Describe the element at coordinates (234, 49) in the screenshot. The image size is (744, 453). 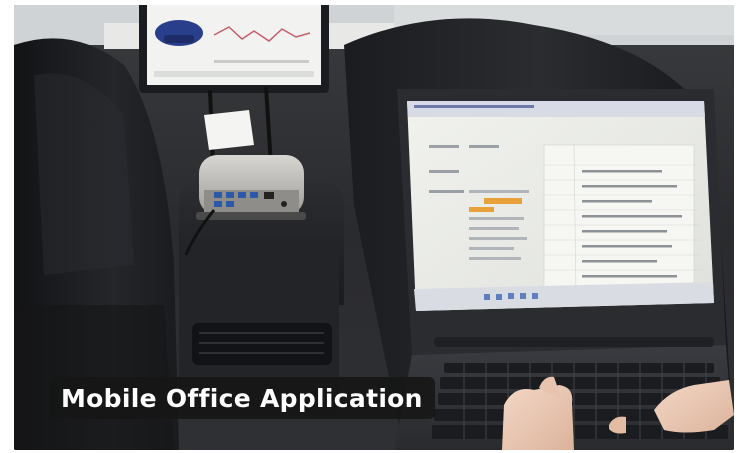
I see `infotainment-screen` at that location.